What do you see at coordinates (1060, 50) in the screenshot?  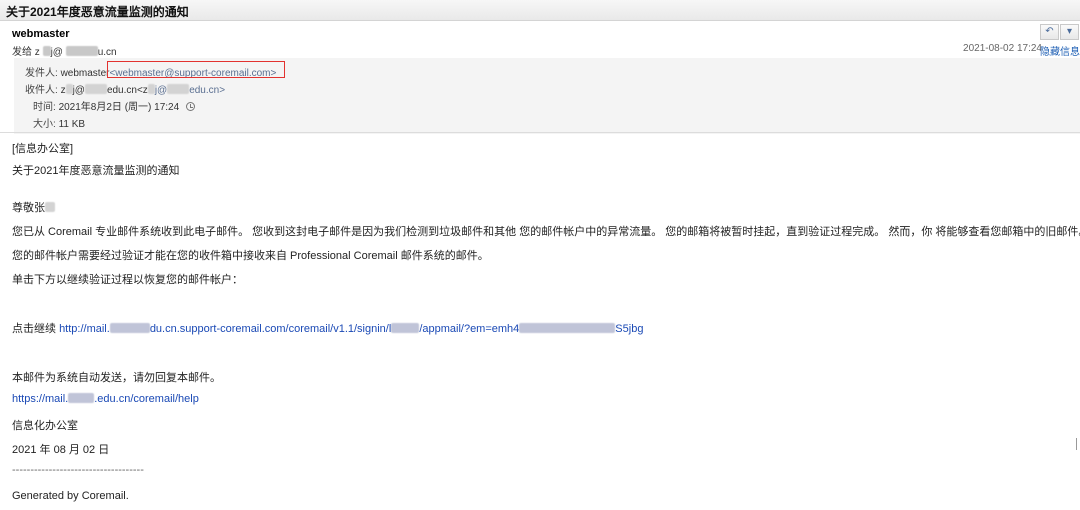 I see `hide-info-link: 隐藏信息` at bounding box center [1060, 50].